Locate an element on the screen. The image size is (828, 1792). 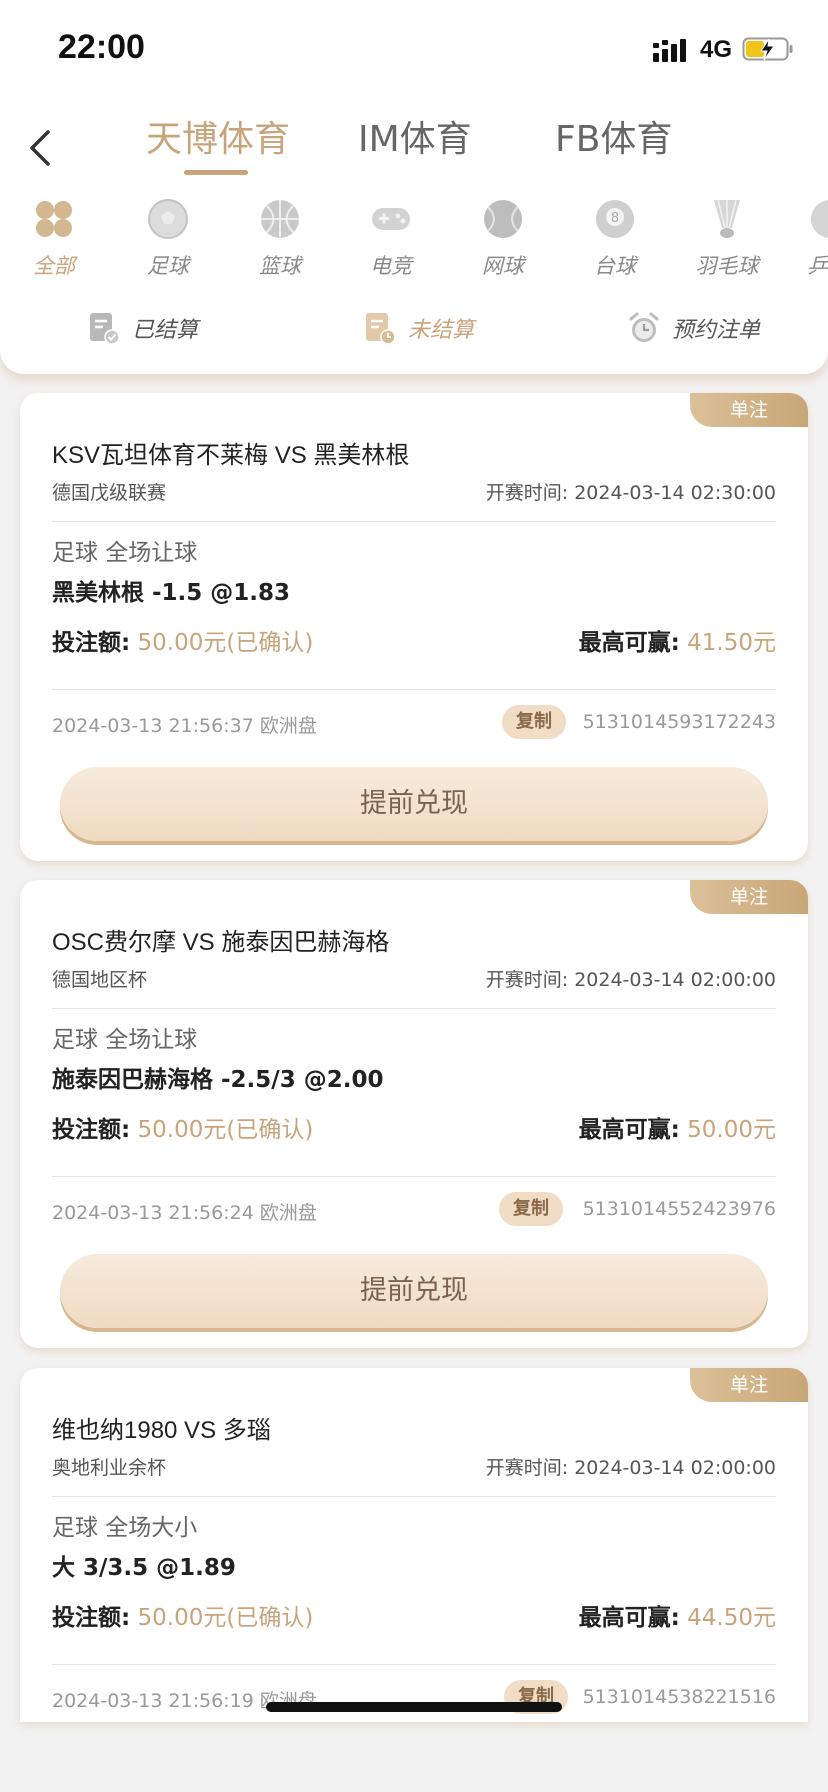
placed-time: 2024-03-13 21:56:24 欧洲盘 is located at coordinates (184, 1213).